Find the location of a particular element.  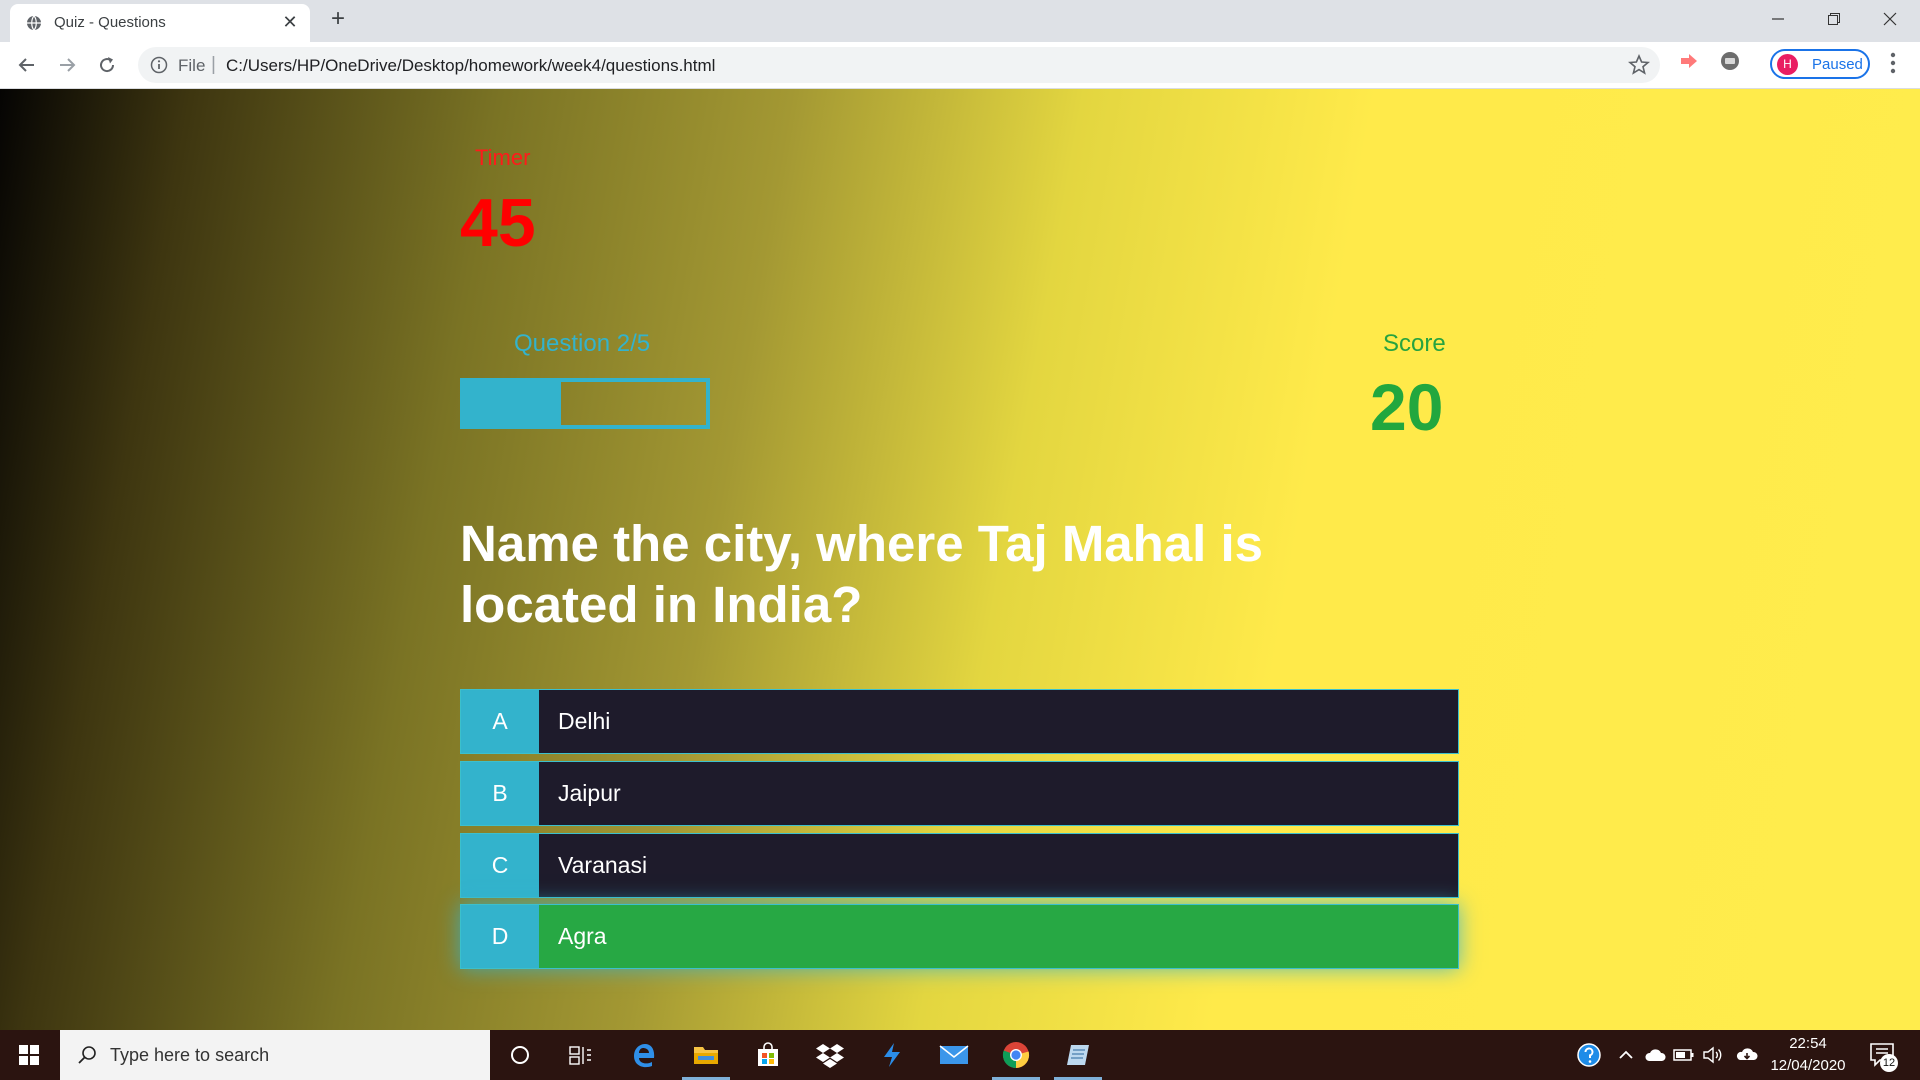

choice-b: B Jaipur is located at coordinates (959, 793).